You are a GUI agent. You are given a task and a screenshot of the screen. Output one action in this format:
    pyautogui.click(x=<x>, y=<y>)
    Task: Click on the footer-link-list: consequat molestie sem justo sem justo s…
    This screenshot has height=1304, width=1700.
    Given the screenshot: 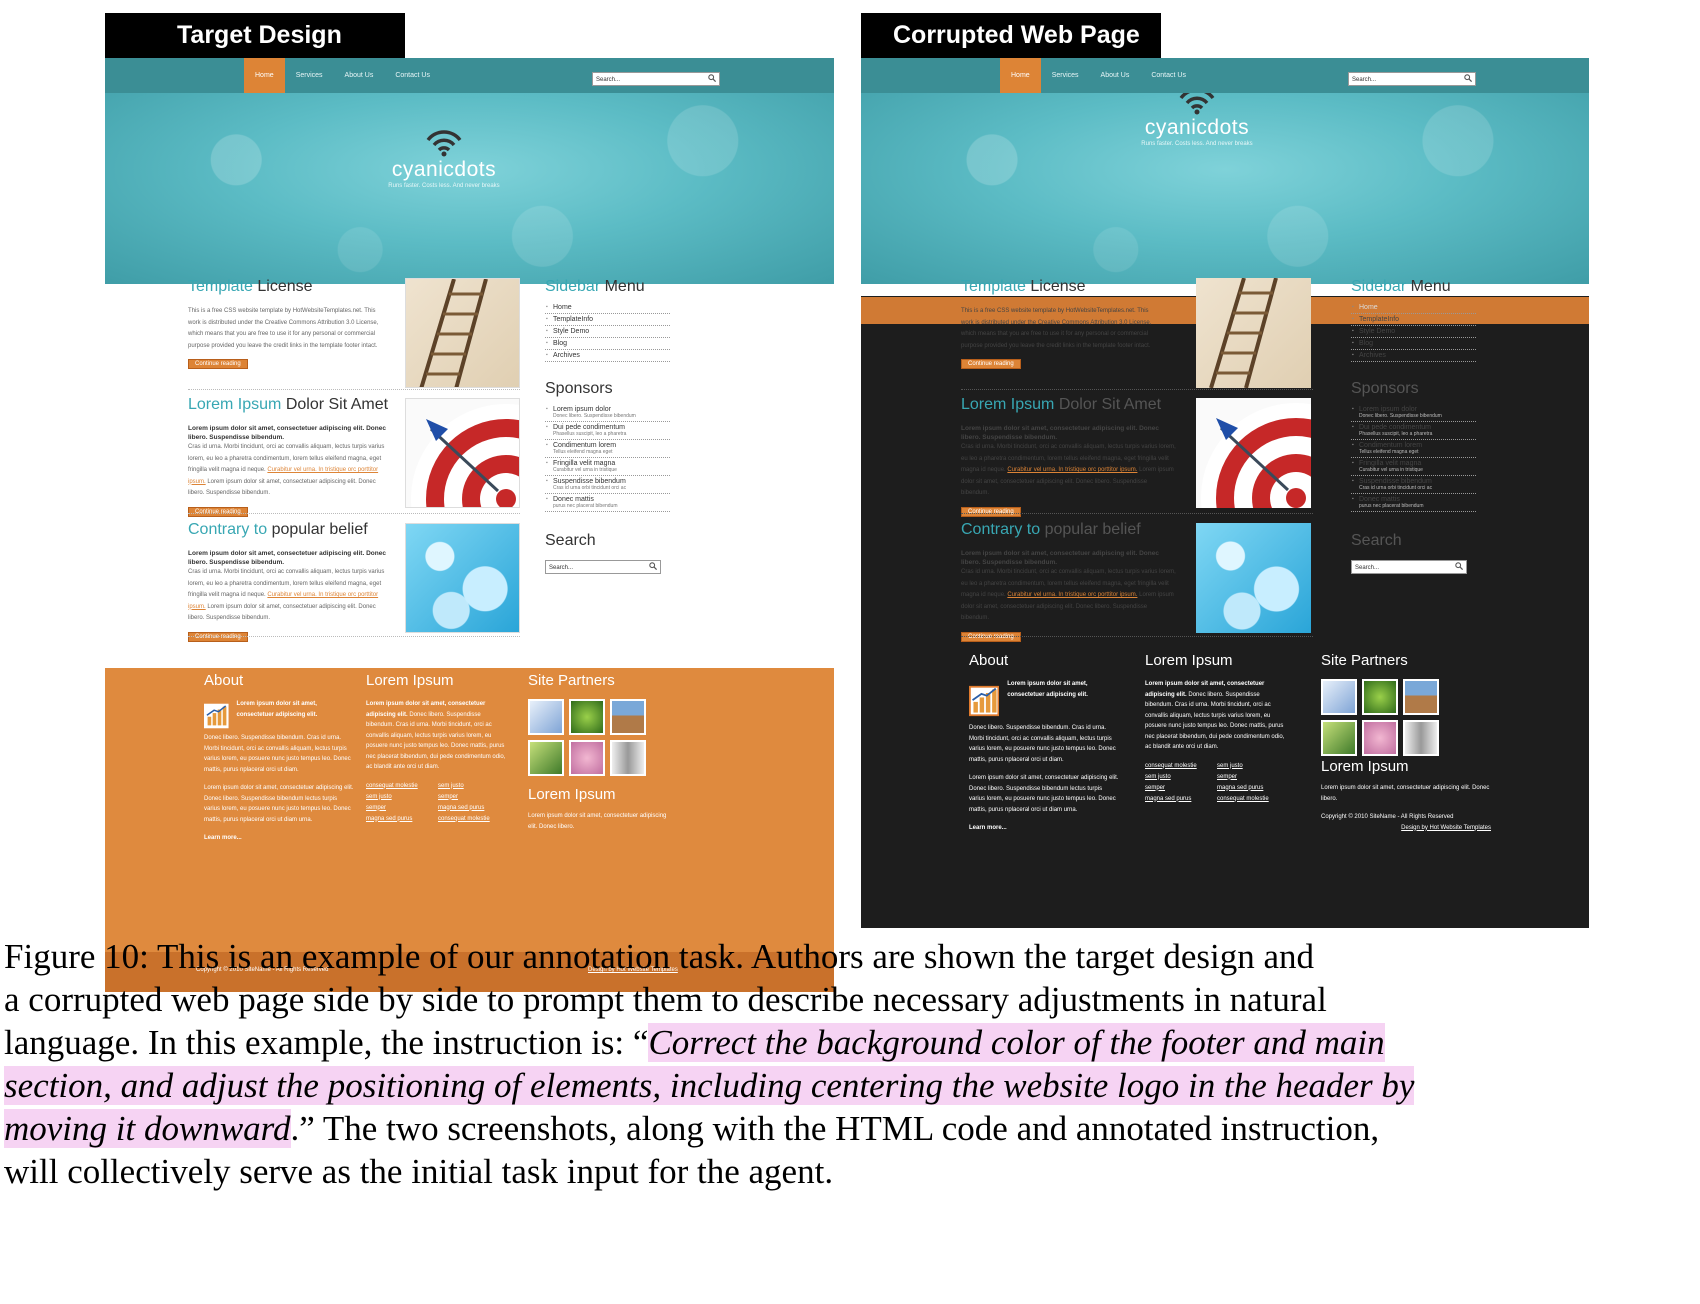 What is the action you would take?
    pyautogui.click(x=1215, y=783)
    